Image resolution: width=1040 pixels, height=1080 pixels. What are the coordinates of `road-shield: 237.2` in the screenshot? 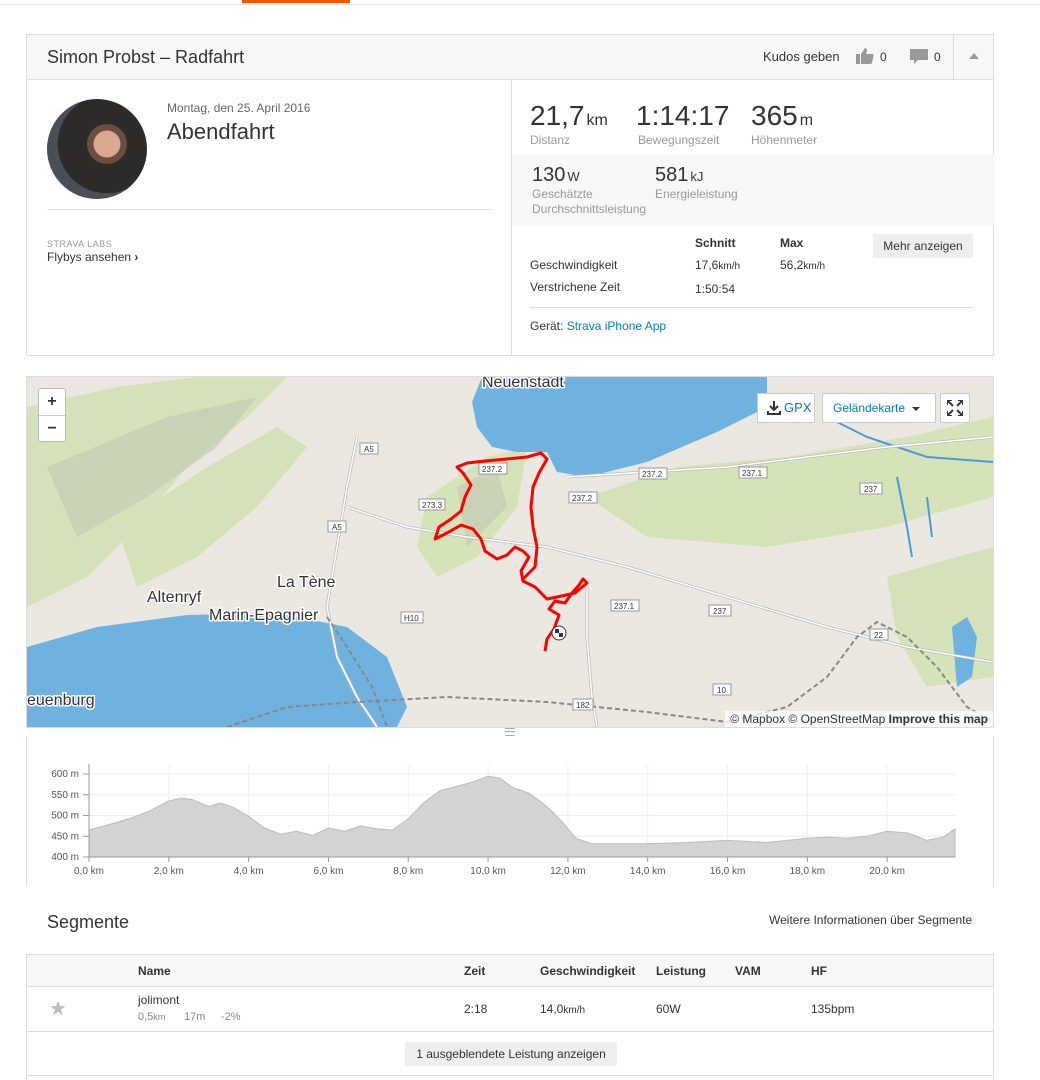 It's located at (653, 473).